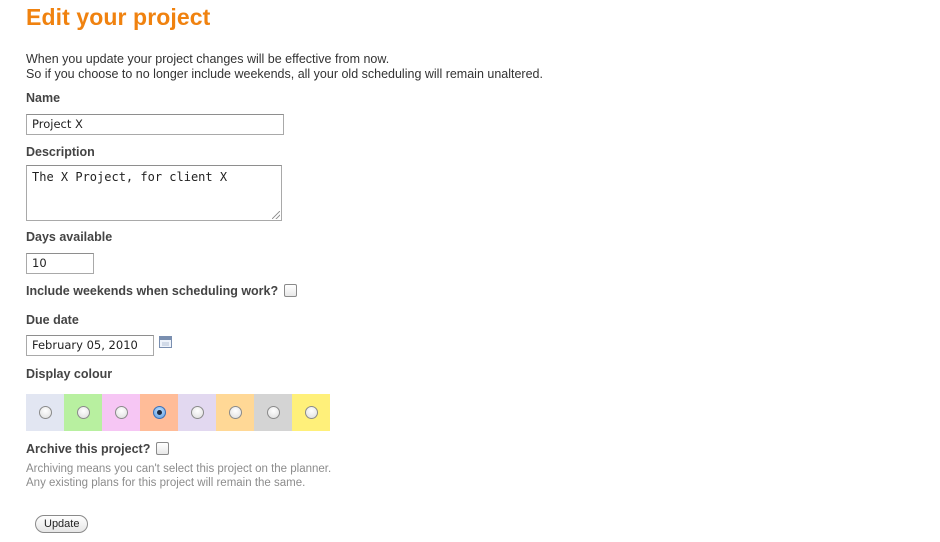 The height and width of the screenshot is (542, 940). I want to click on archive-label: Archive this project?, so click(88, 449).